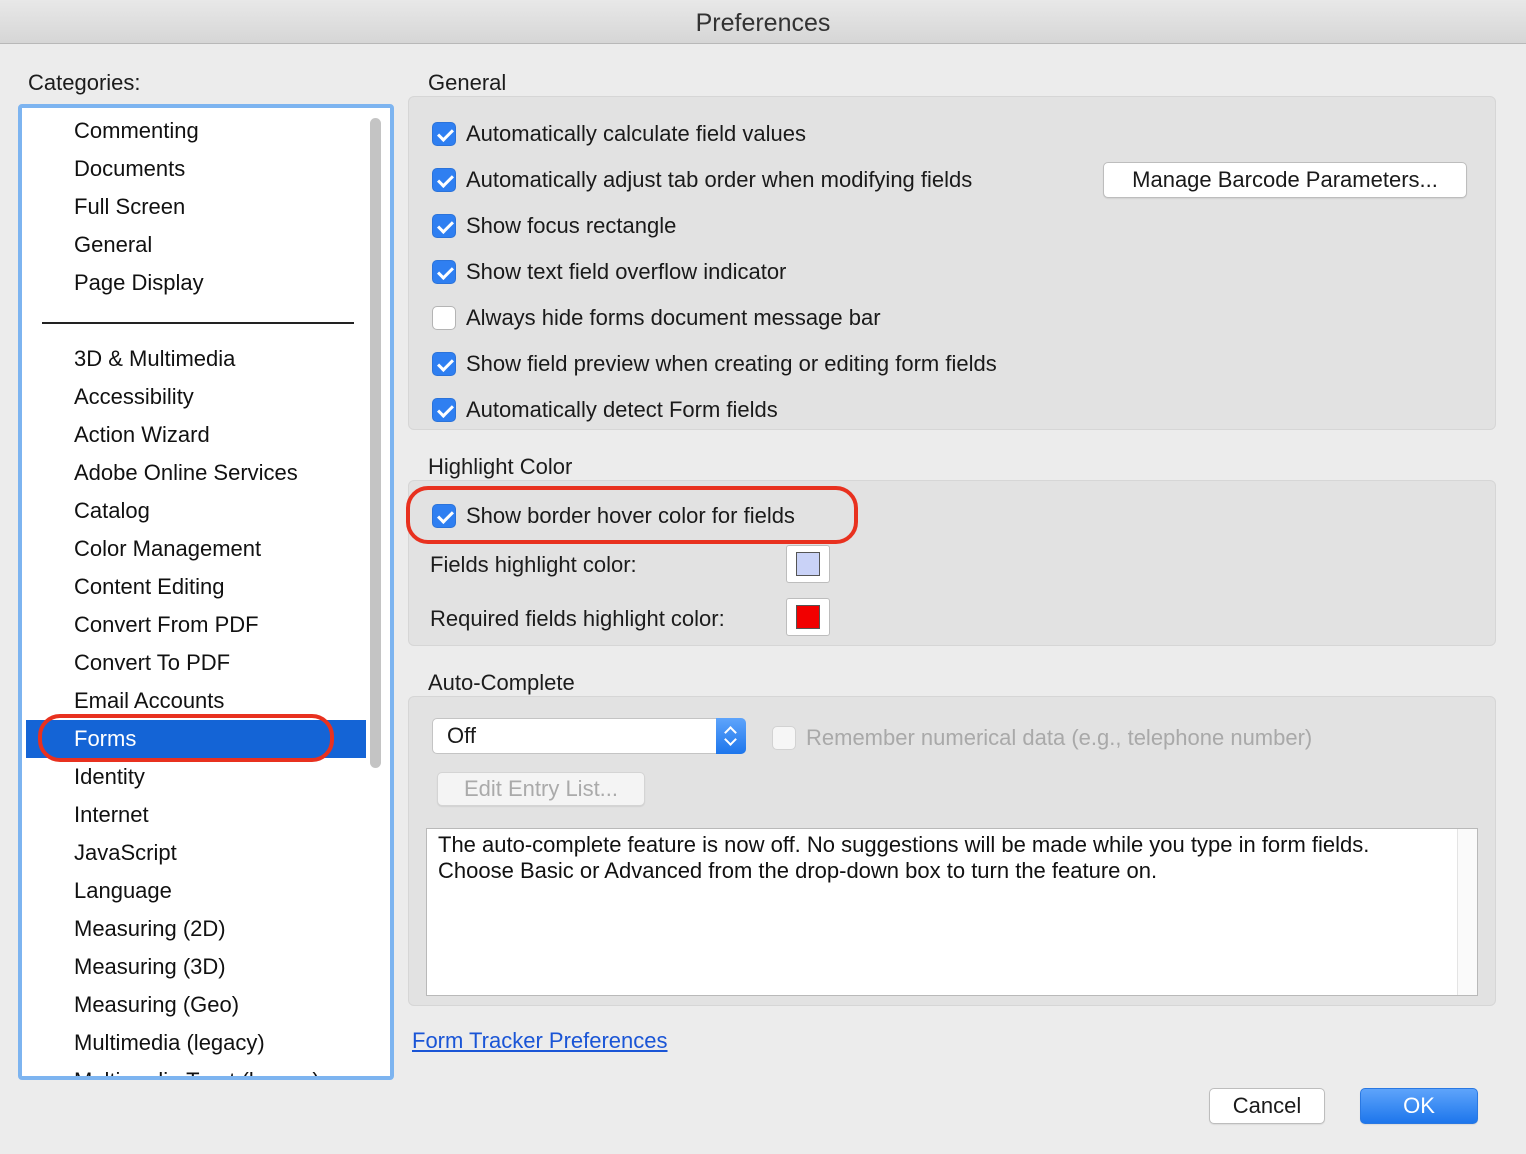 This screenshot has height=1154, width=1526. I want to click on category-item-accessibility: Accessibility, so click(196, 397).